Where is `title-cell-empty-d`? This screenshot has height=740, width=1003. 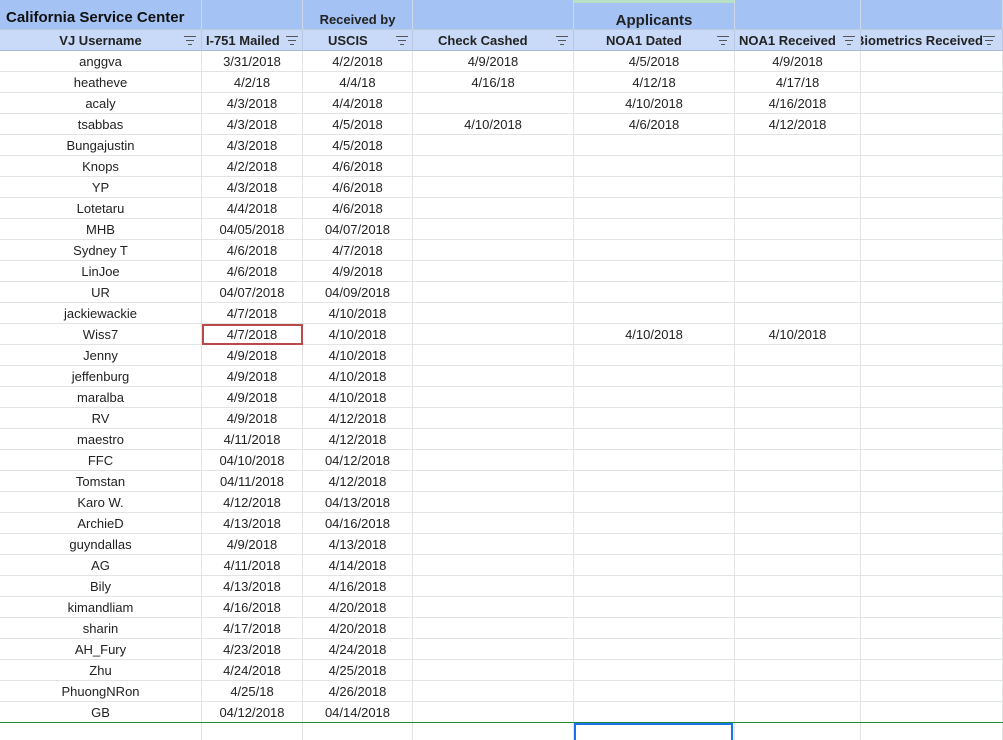
title-cell-empty-d is located at coordinates (493, 15).